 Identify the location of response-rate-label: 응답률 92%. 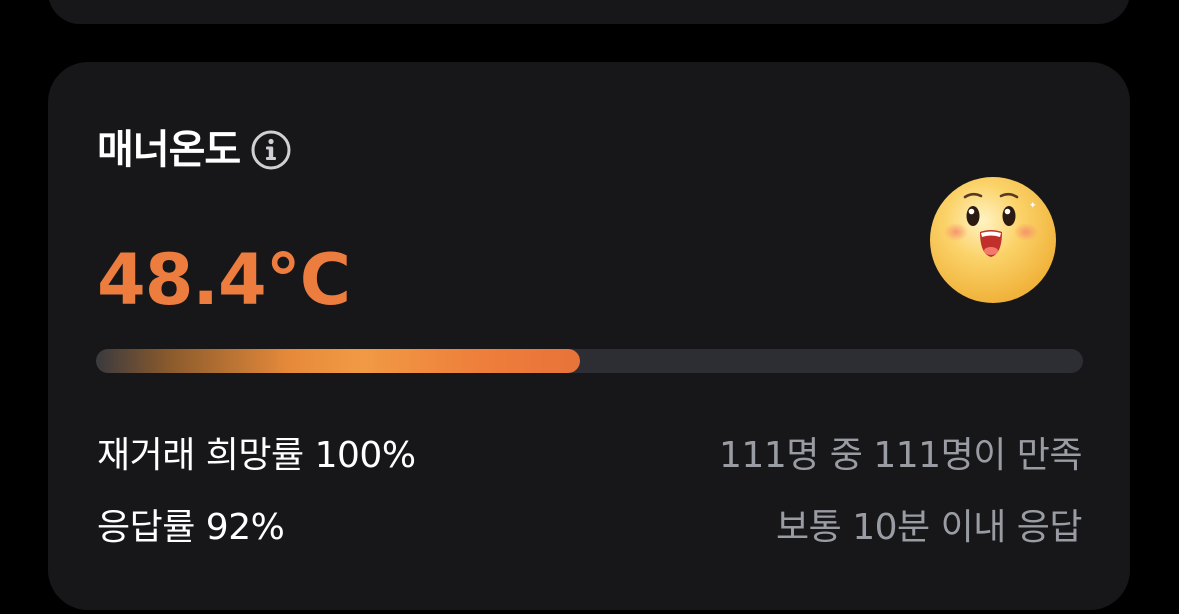
(191, 527).